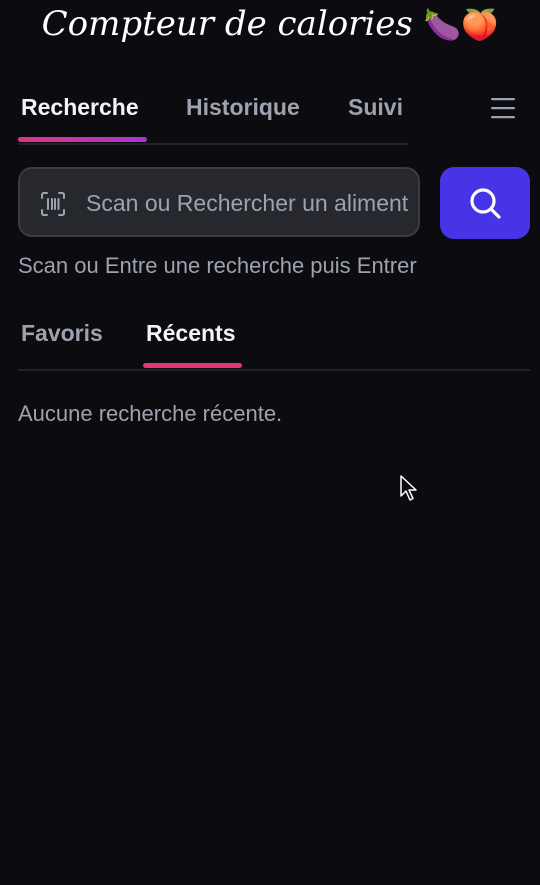 The height and width of the screenshot is (885, 540). What do you see at coordinates (375, 107) in the screenshot?
I see `tab-suivi: Suivi` at bounding box center [375, 107].